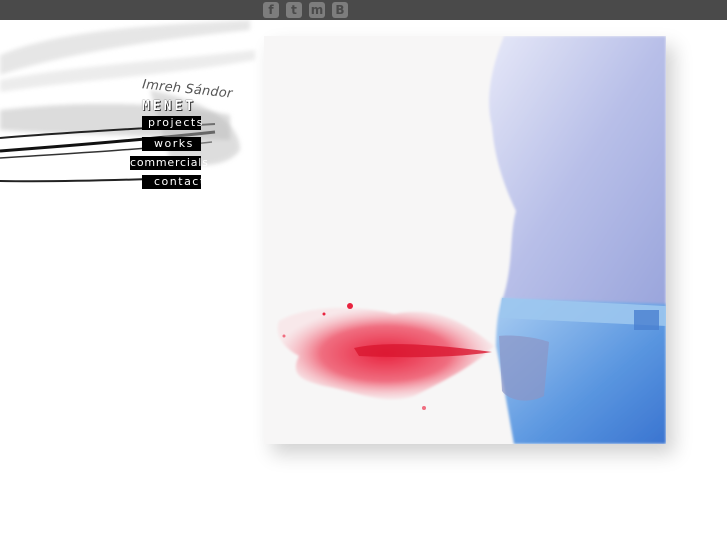 The width and height of the screenshot is (727, 545). What do you see at coordinates (294, 10) in the screenshot?
I see `twitter-icon: t` at bounding box center [294, 10].